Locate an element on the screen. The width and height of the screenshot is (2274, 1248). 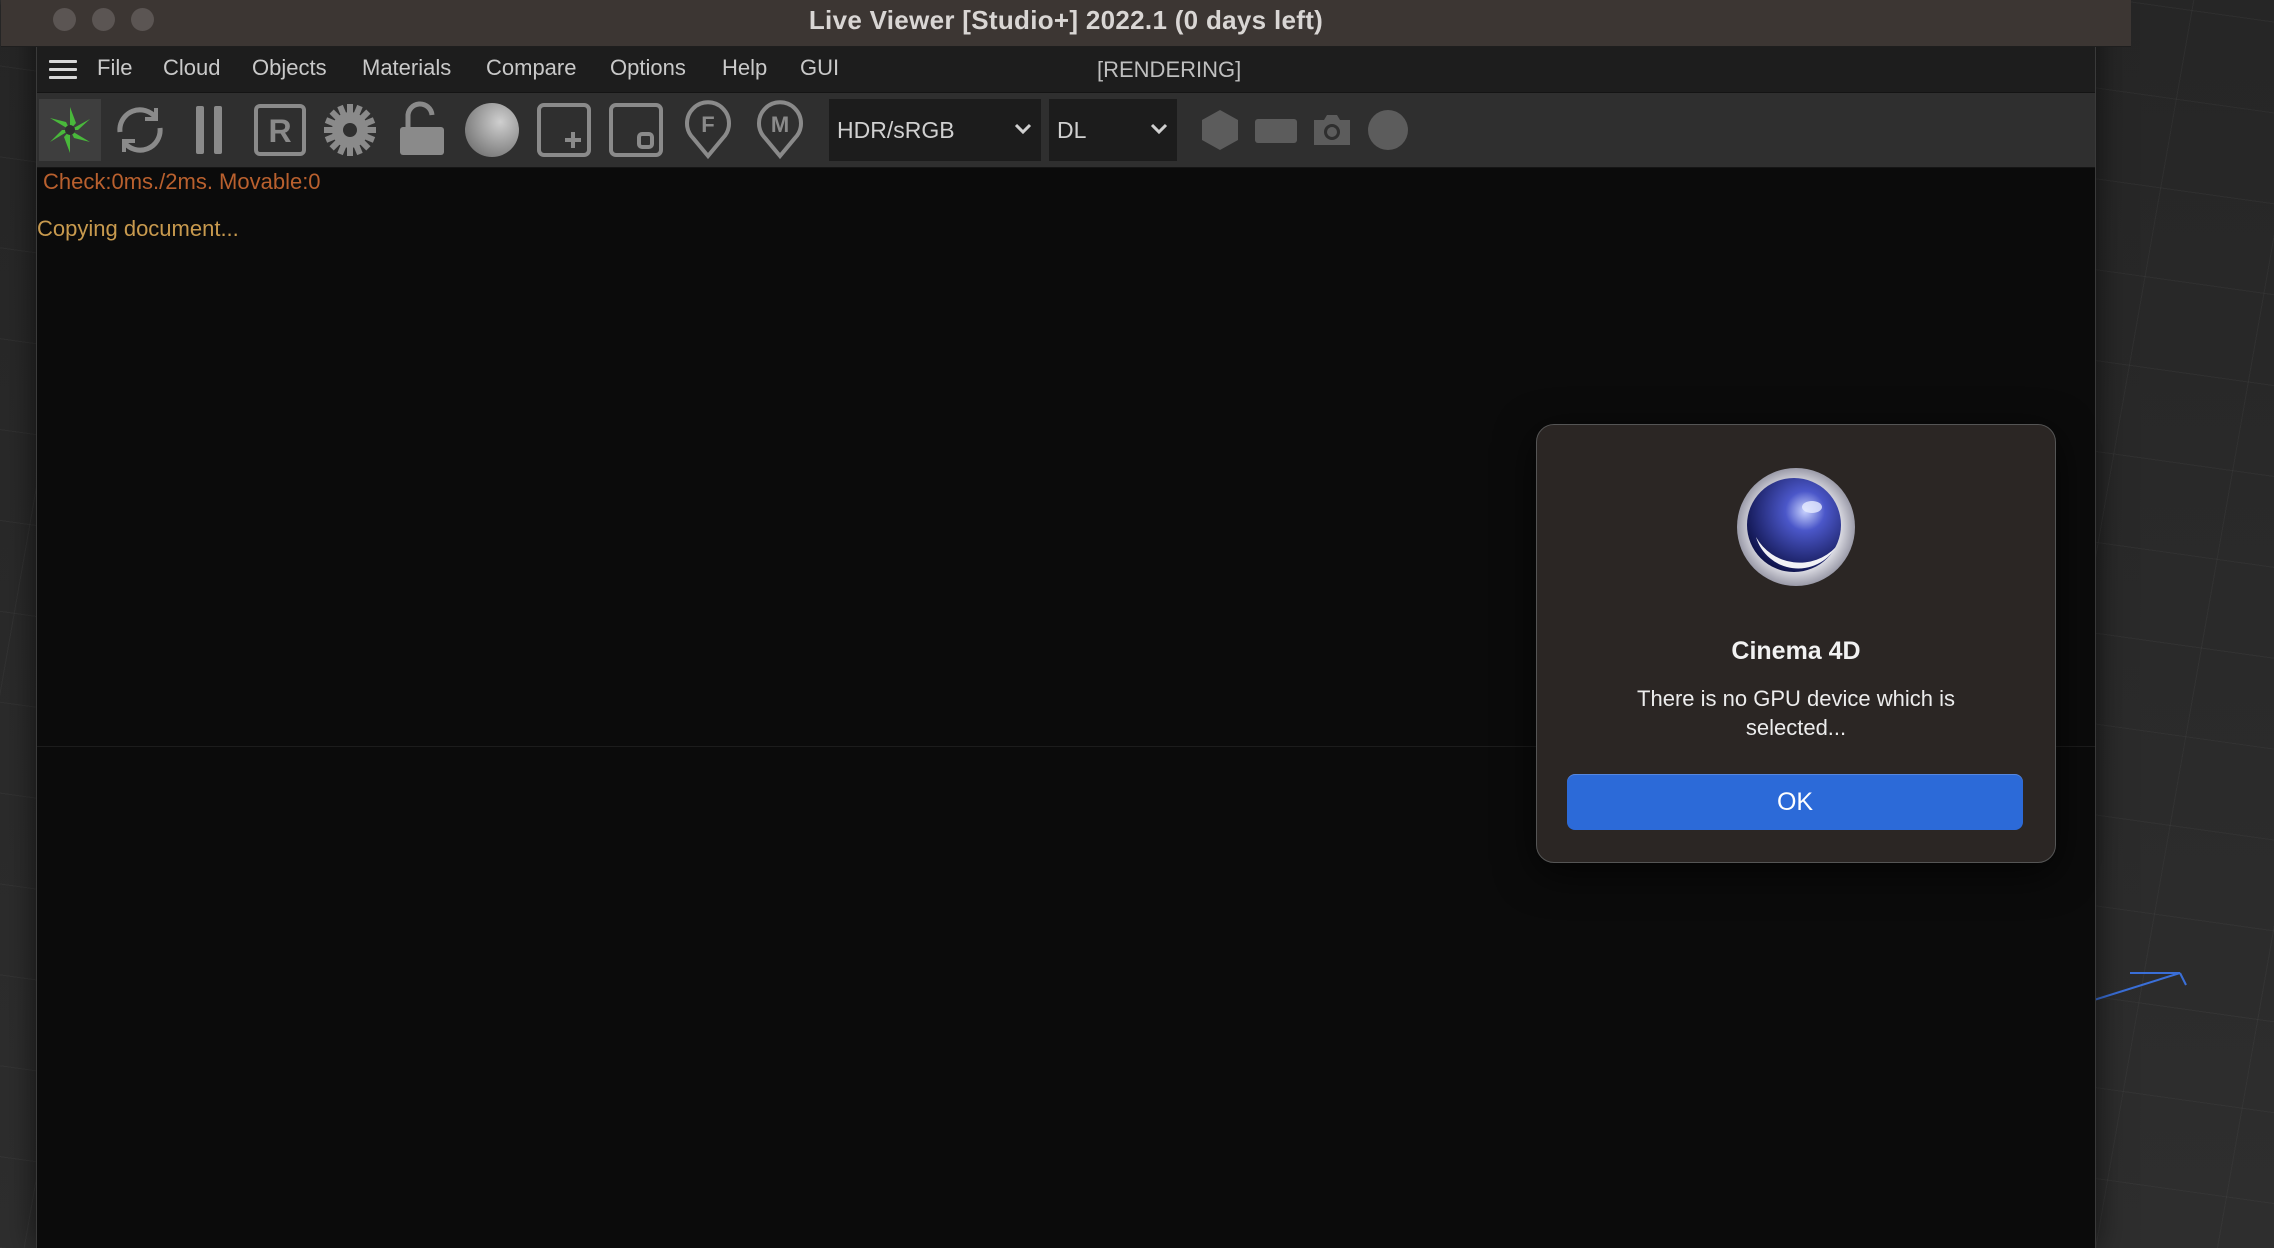
refresh-icon is located at coordinates (140, 130).